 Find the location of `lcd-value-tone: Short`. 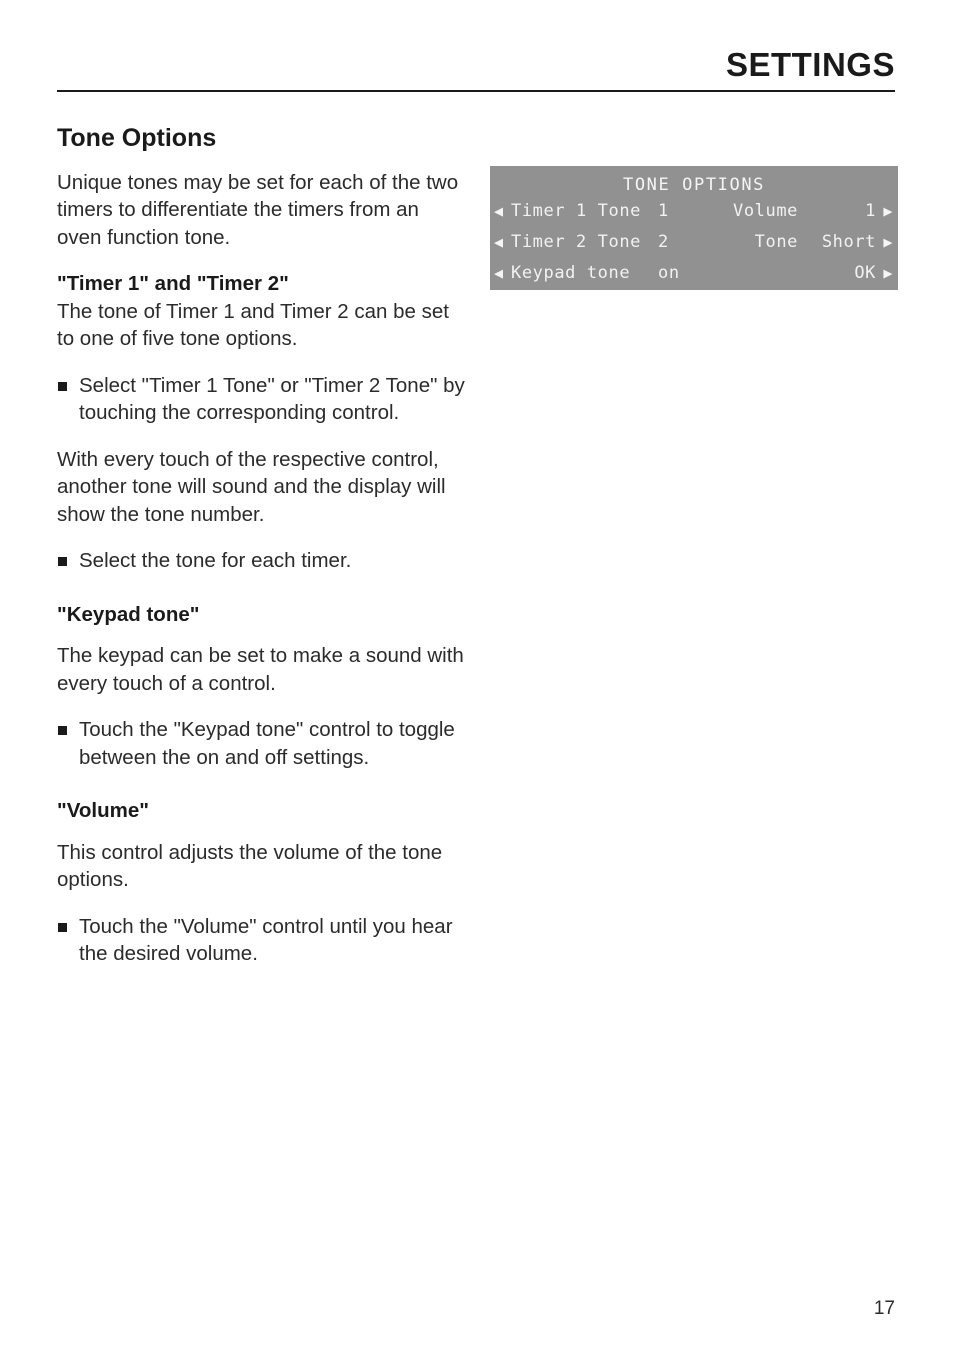

lcd-value-tone: Short is located at coordinates (848, 242).